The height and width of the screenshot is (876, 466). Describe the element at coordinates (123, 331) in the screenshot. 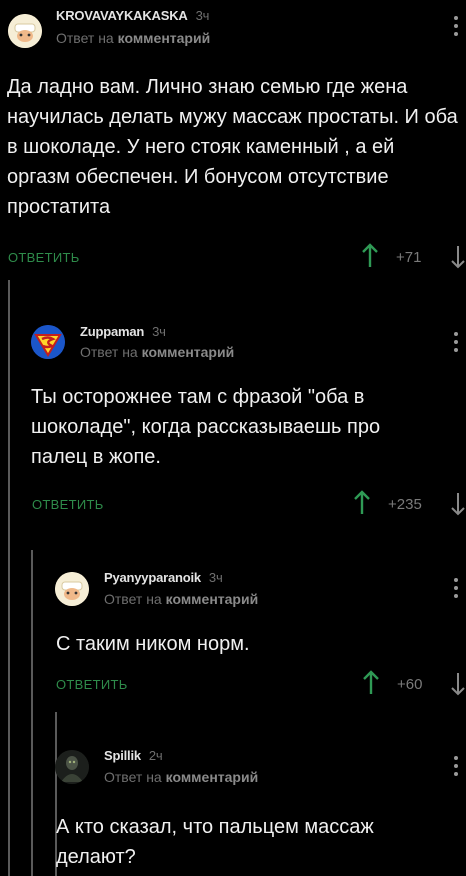

I see `username: Zuppaman 3ч` at that location.